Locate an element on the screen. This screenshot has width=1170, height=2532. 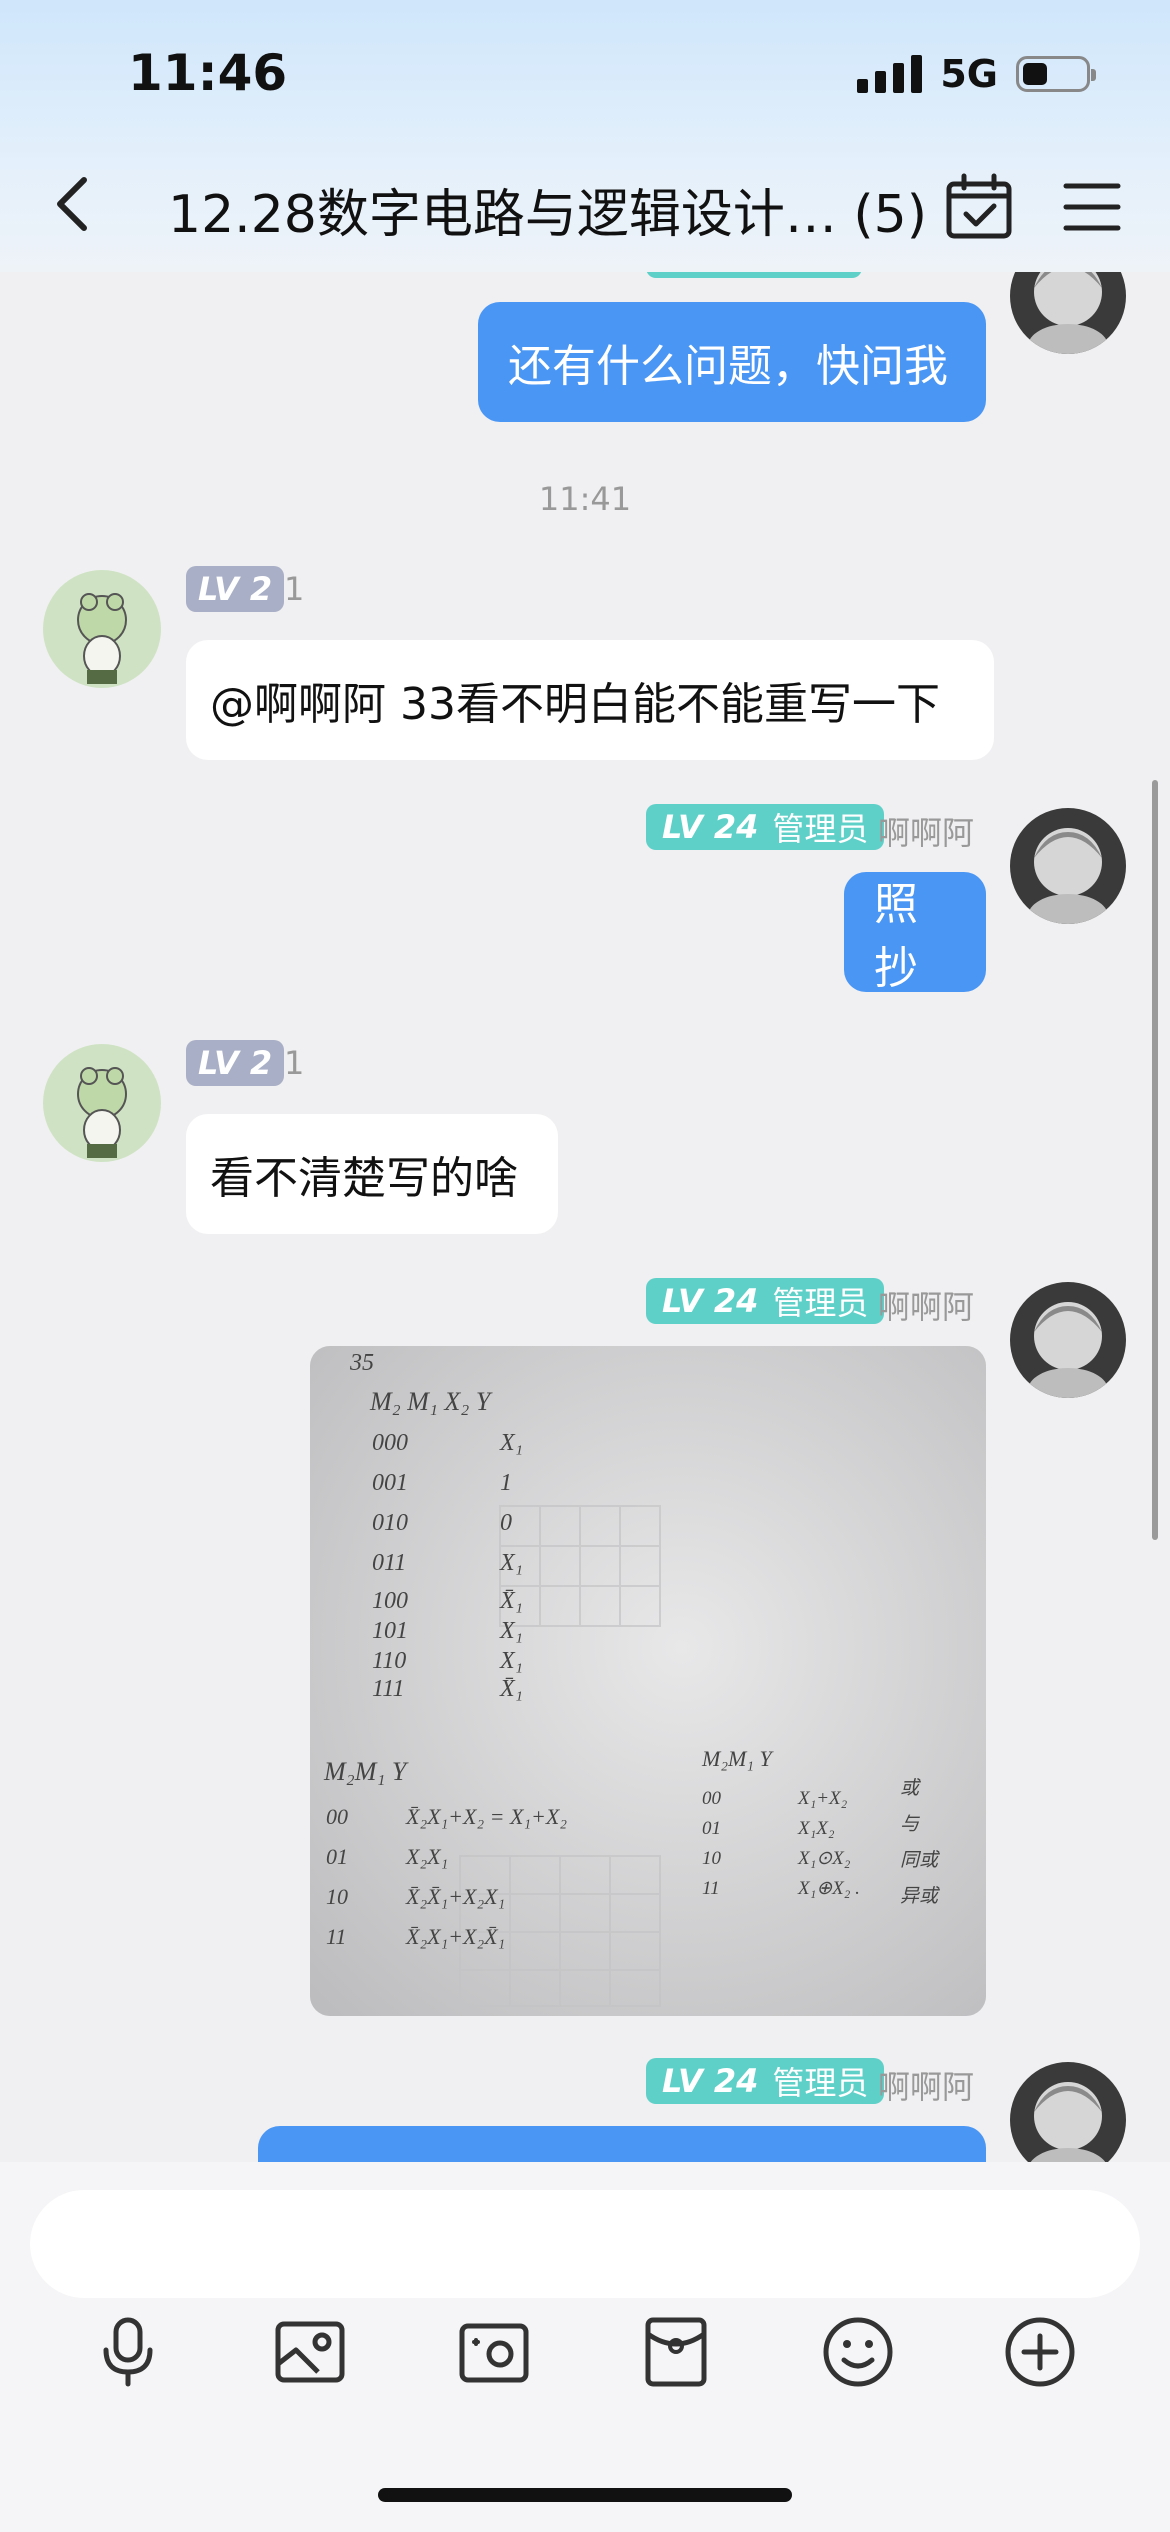
table3-output: X₁⊕X₂ . is located at coordinates (828, 1888).